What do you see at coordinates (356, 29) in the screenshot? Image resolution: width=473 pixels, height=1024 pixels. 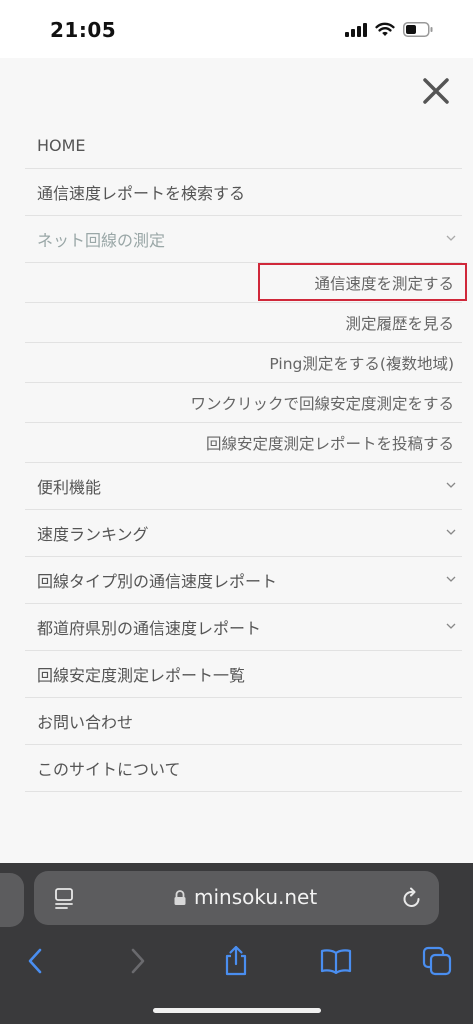 I see `cellular-signal-icon` at bounding box center [356, 29].